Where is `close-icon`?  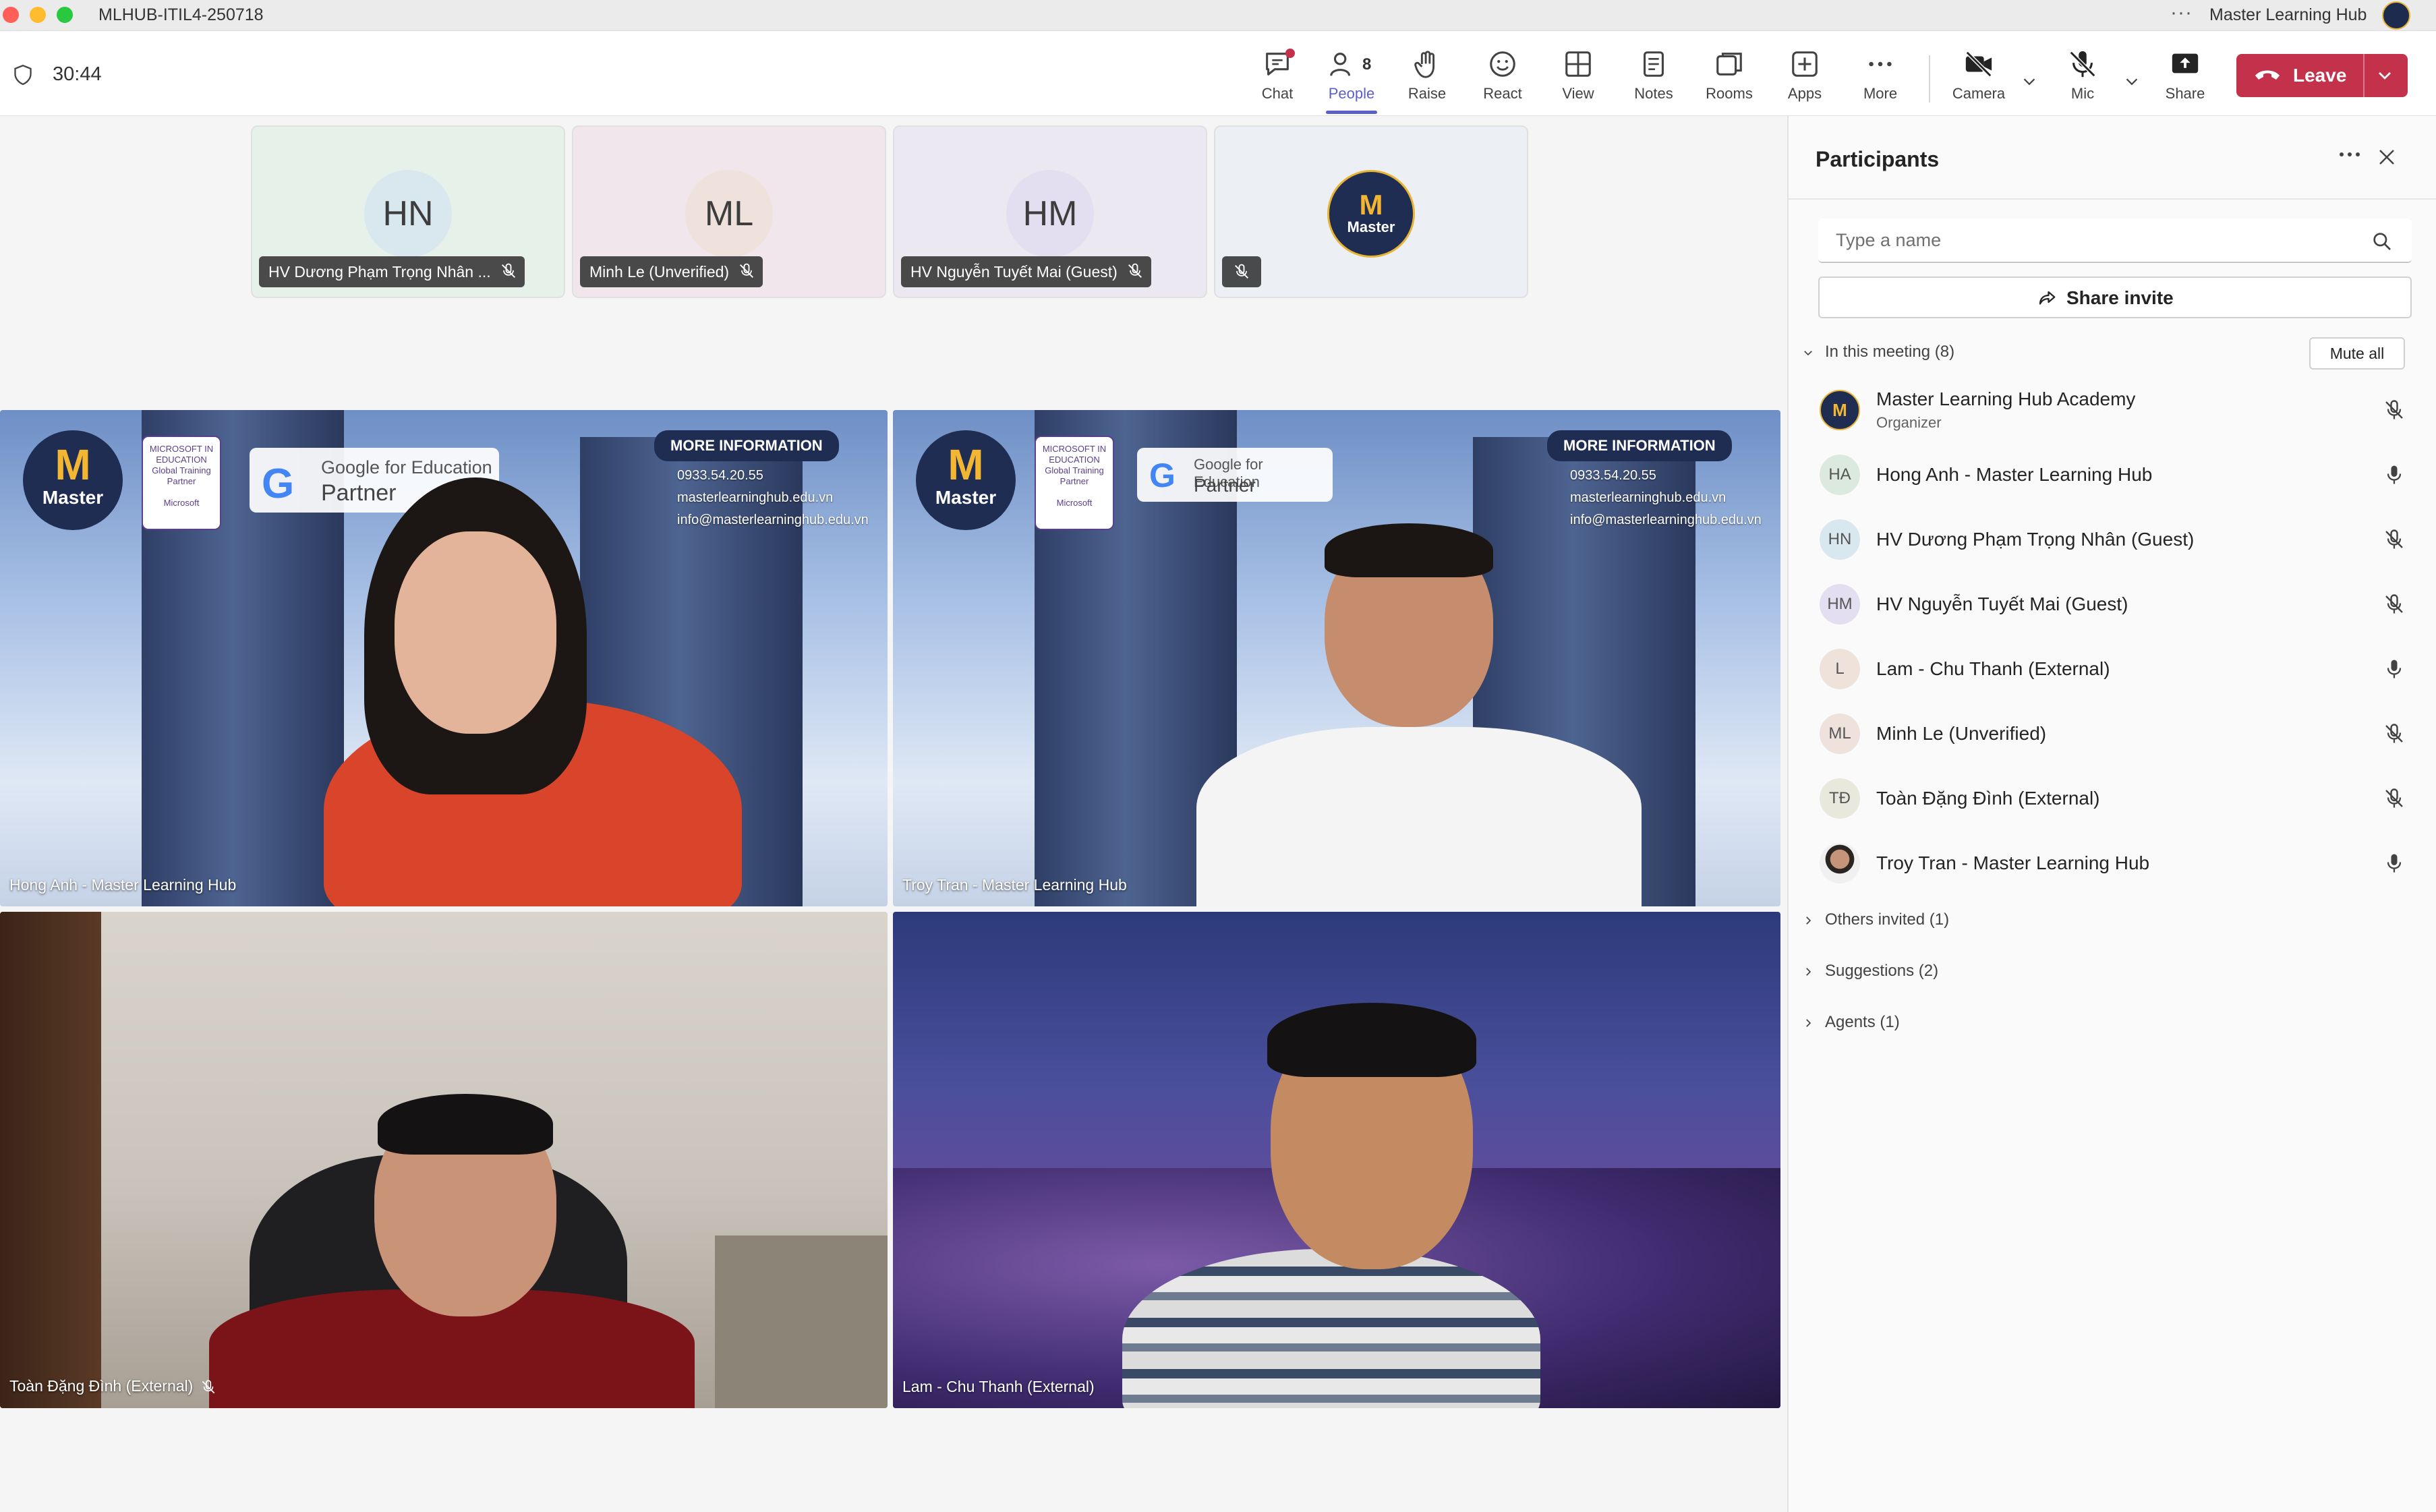 close-icon is located at coordinates (2387, 157).